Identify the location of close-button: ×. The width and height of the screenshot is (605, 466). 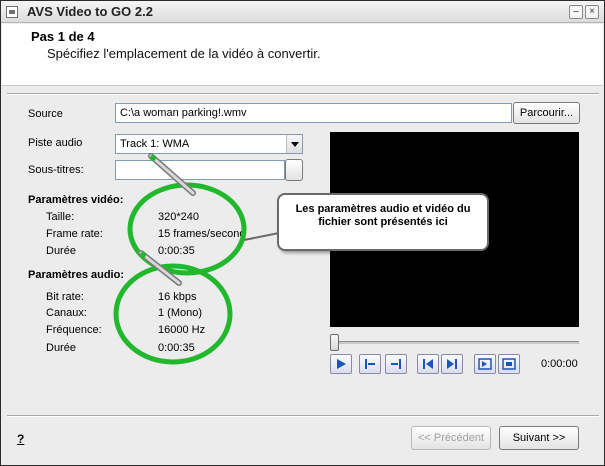
(592, 12).